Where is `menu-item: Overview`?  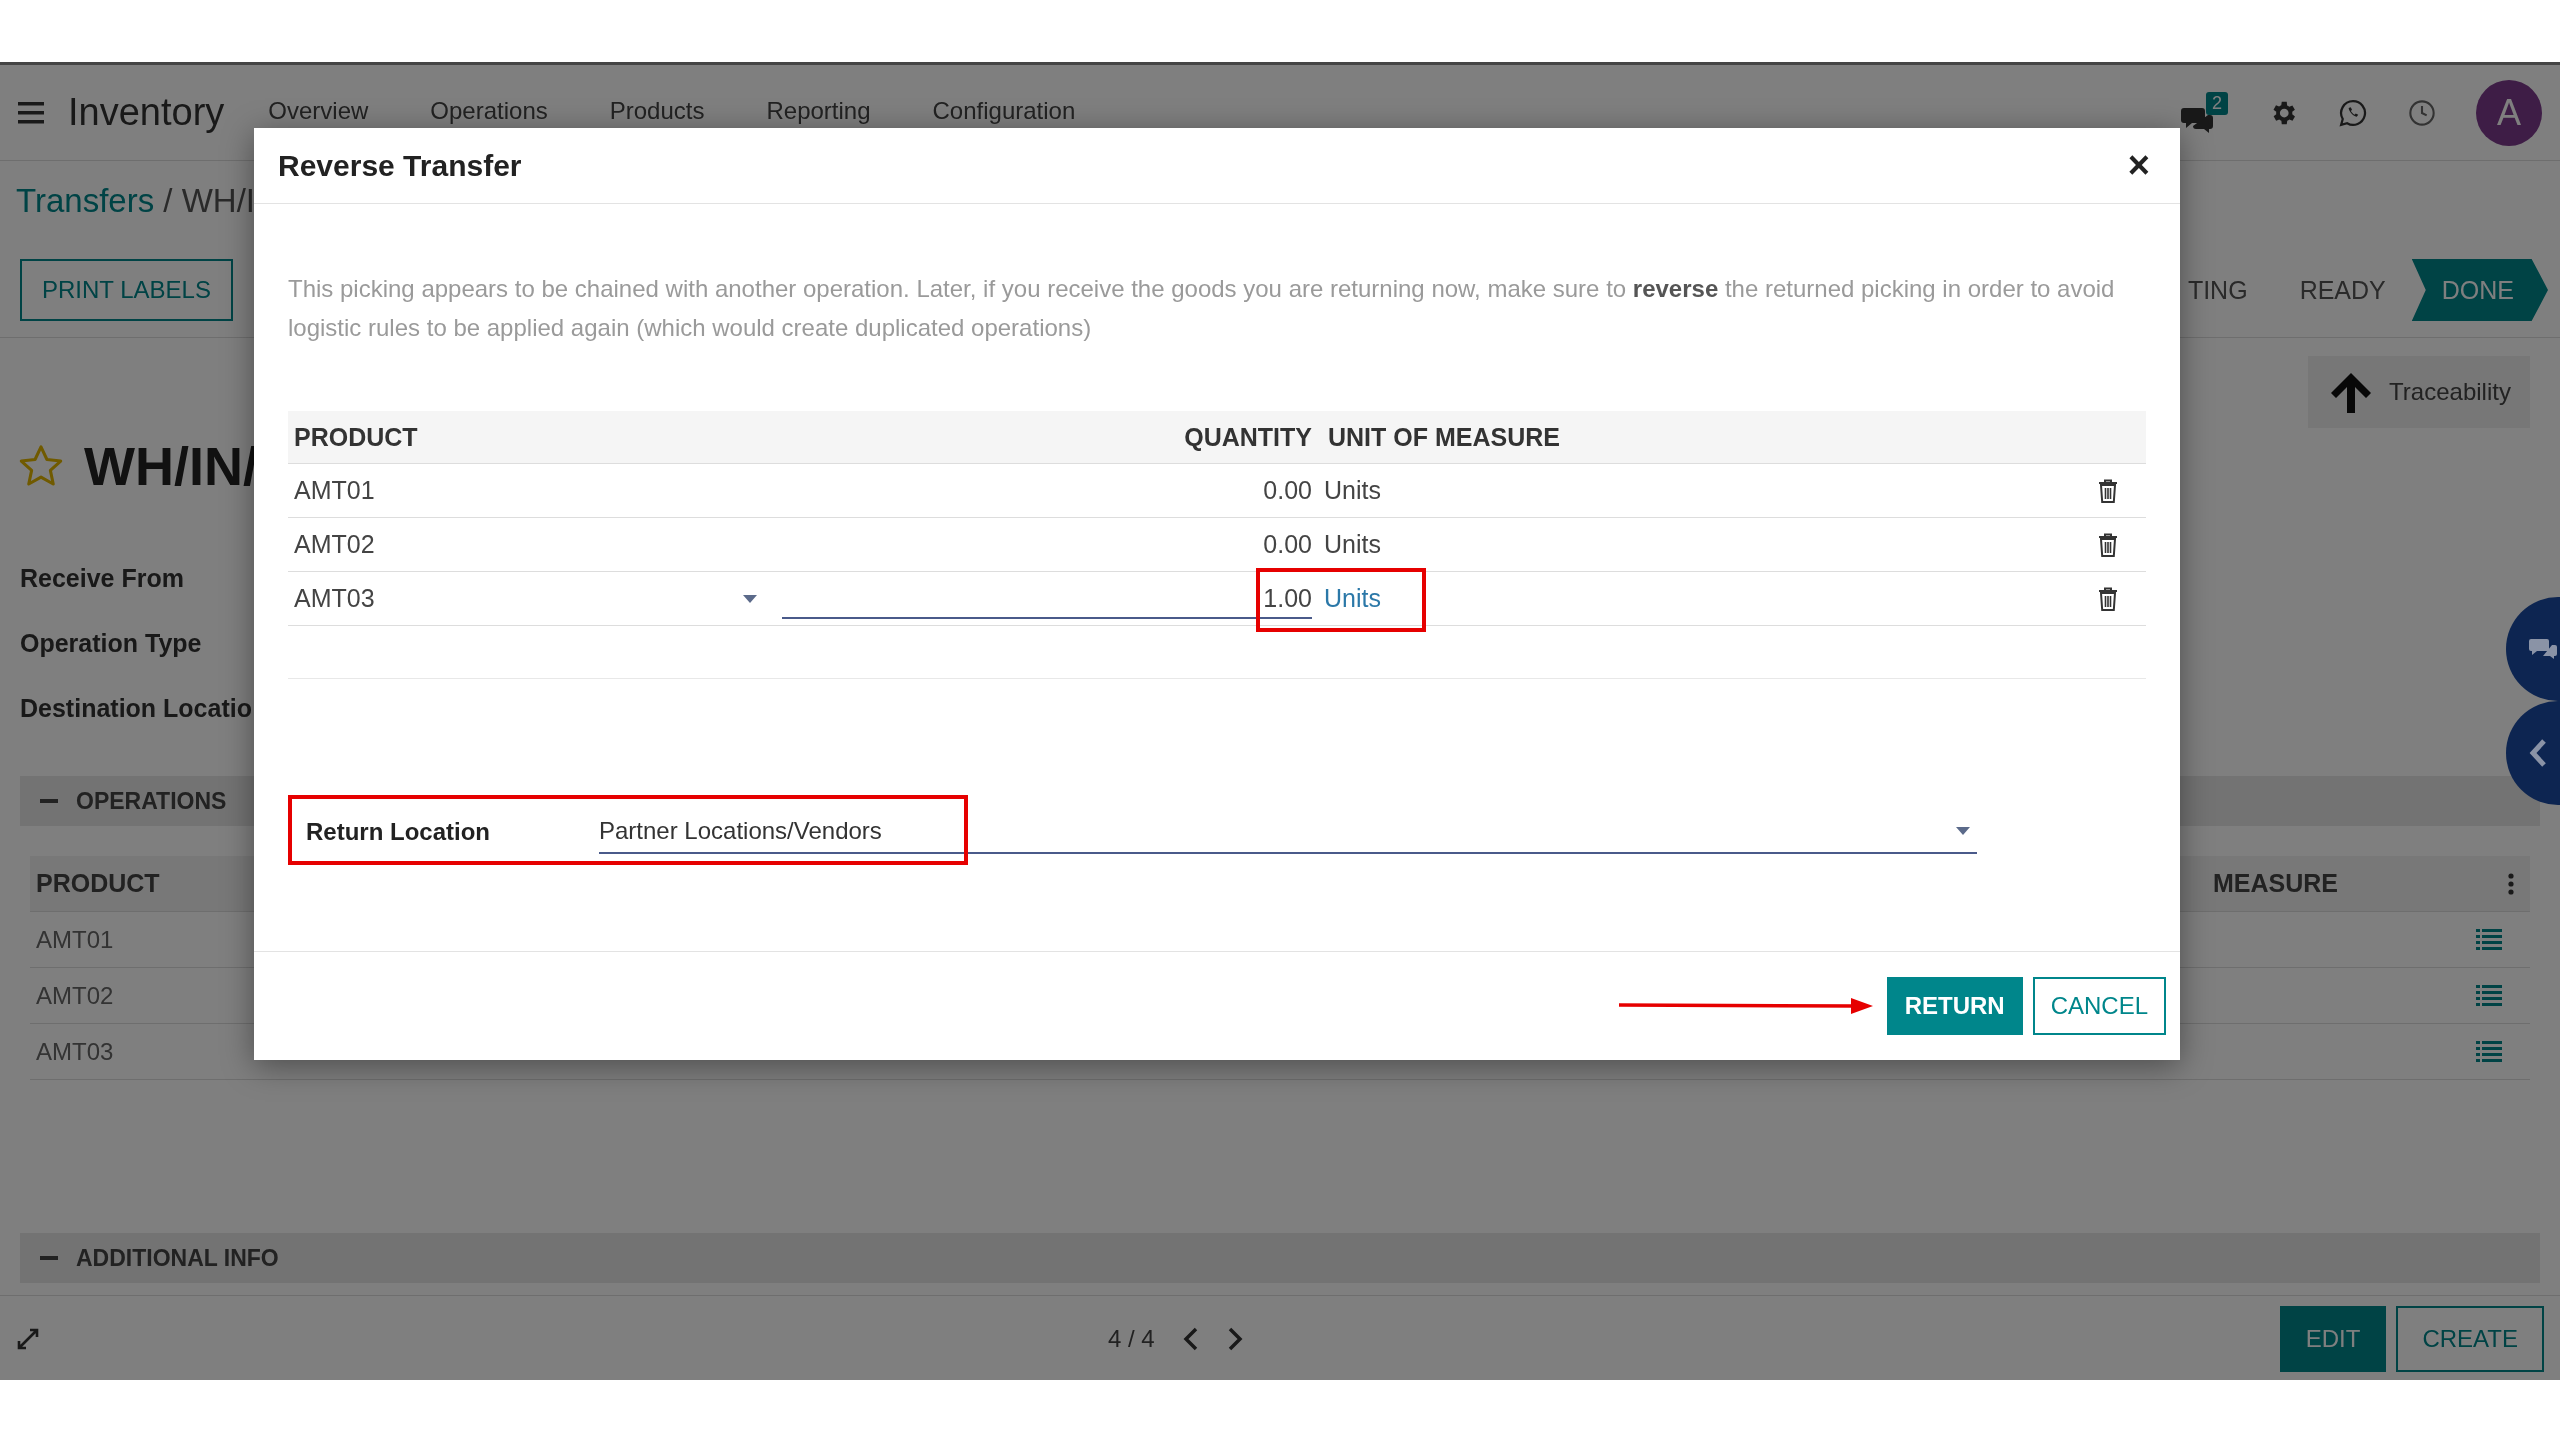
menu-item: Overview is located at coordinates (318, 111).